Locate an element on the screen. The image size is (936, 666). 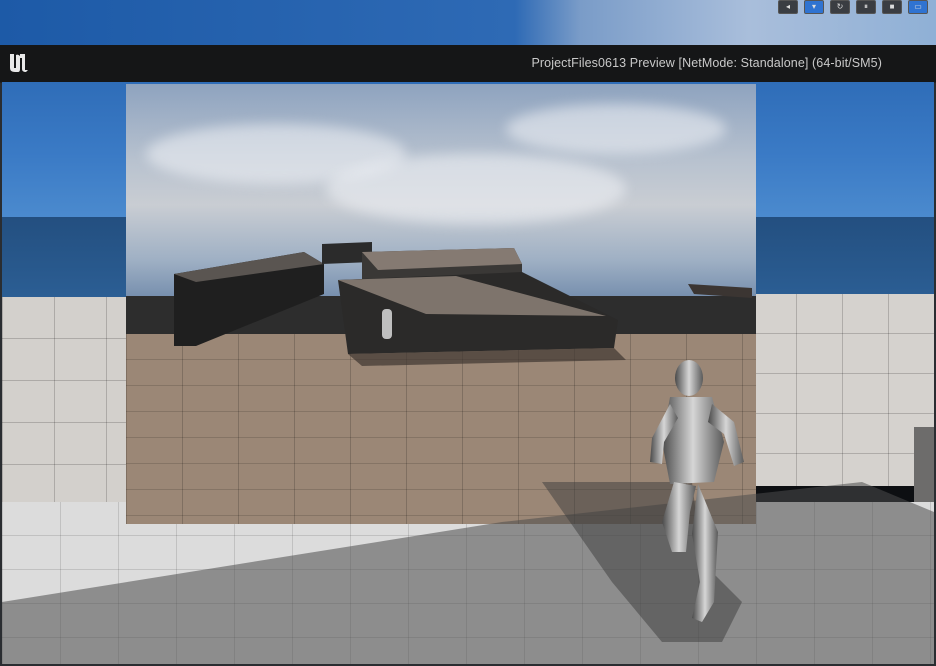
play-icon: ◂ is located at coordinates (788, 7).